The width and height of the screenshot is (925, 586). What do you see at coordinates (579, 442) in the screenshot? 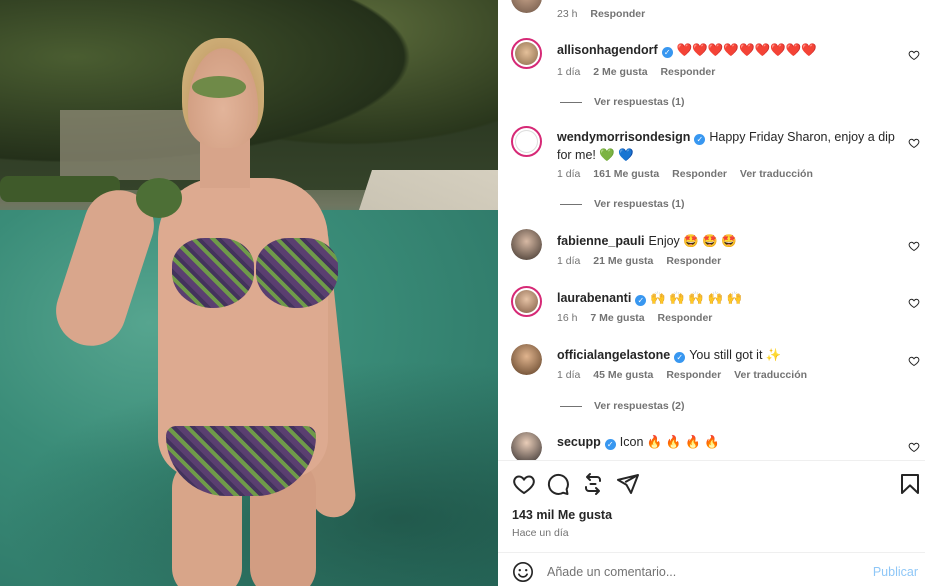
I see `comment-username: secupp` at bounding box center [579, 442].